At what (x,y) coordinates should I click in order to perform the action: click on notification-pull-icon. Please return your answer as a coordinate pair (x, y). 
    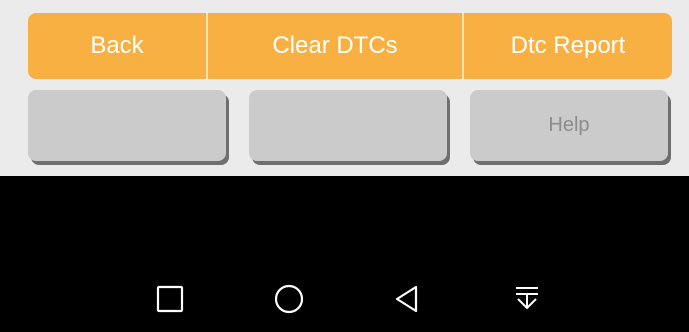
    Looking at the image, I should click on (527, 299).